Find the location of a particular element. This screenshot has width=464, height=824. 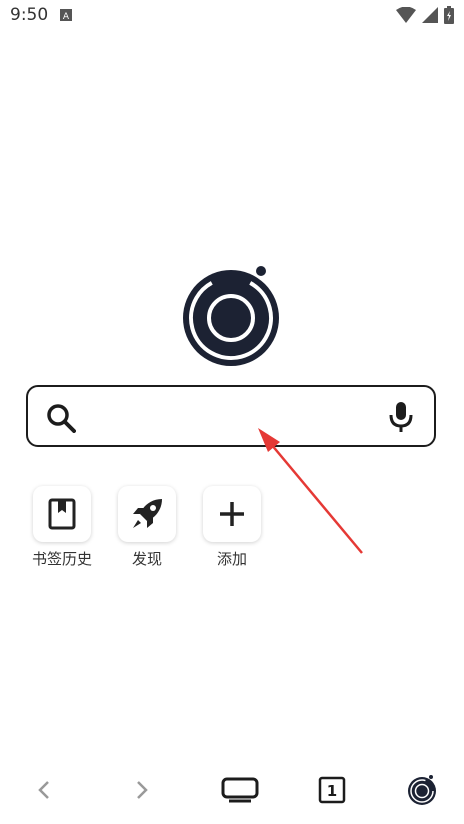

bookmark-icon is located at coordinates (62, 514).